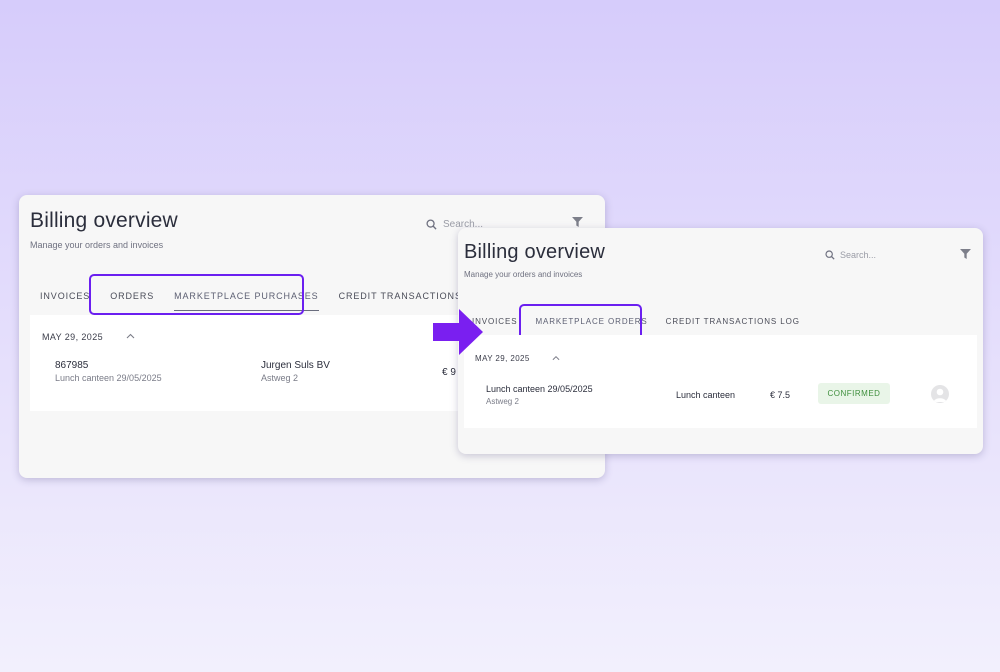 This screenshot has height=672, width=1000. I want to click on status-badge: CONFIRMED, so click(854, 393).